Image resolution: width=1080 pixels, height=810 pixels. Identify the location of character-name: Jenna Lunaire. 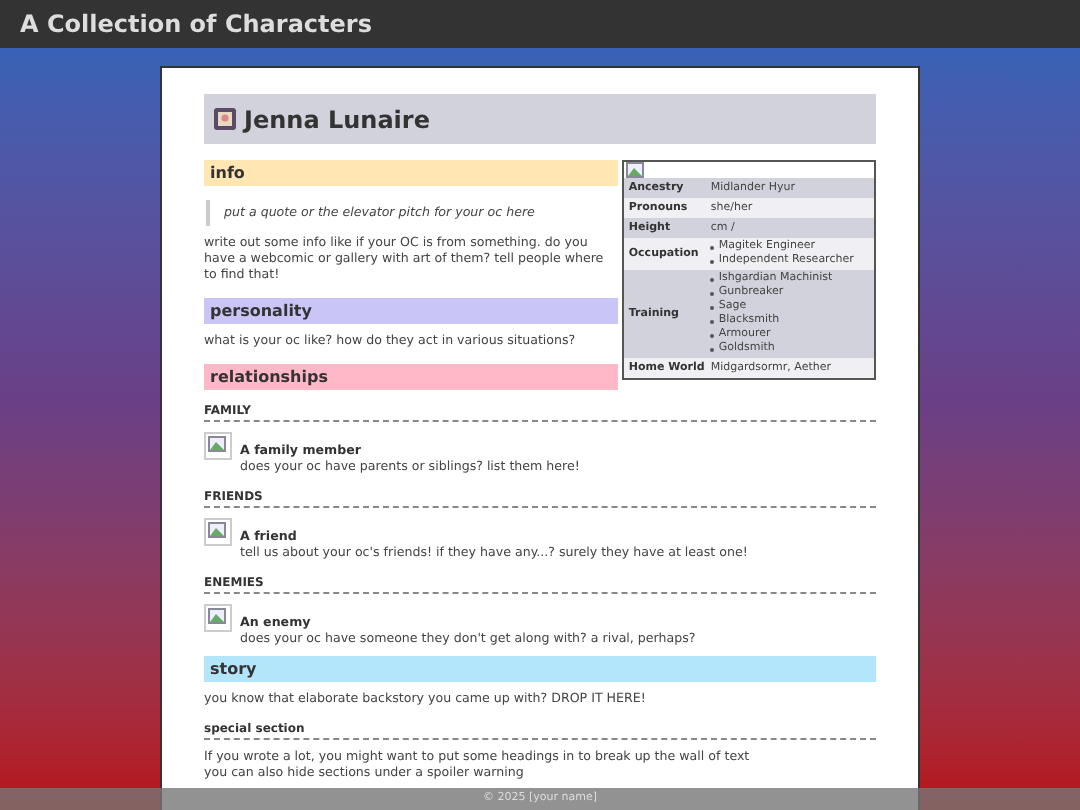
(337, 120).